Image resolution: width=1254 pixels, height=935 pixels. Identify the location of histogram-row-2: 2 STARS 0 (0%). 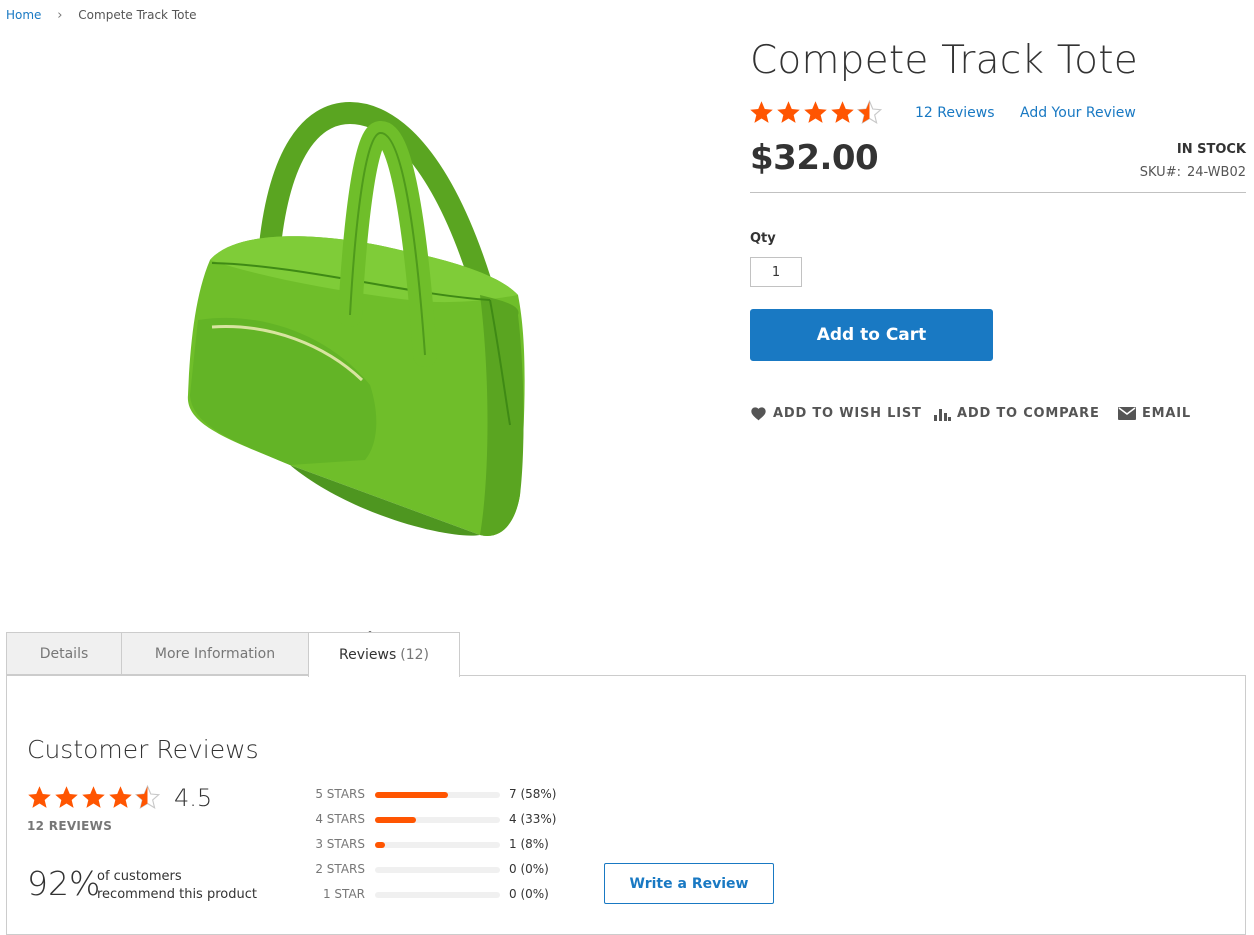
(440, 873).